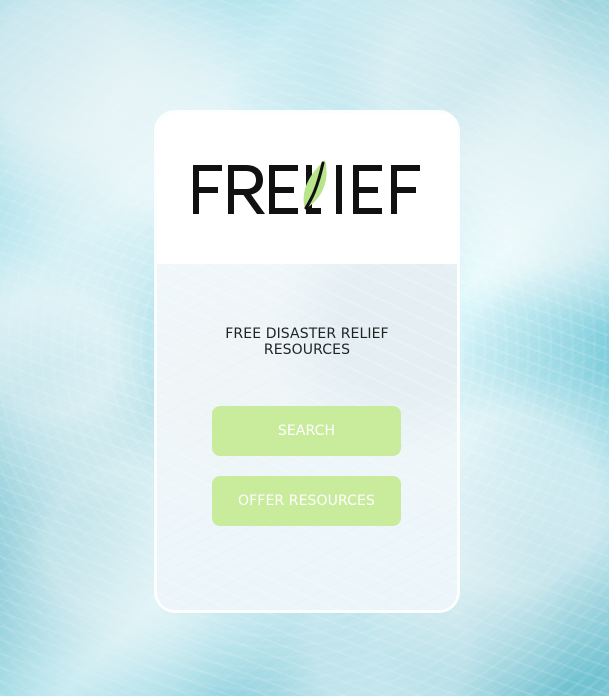  I want to click on frelief-logo, so click(307, 186).